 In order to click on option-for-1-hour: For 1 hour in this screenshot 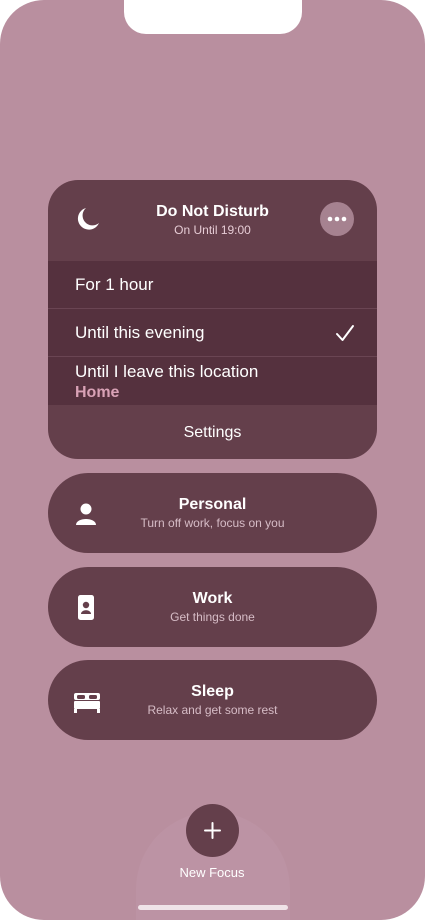, I will do `click(212, 284)`.